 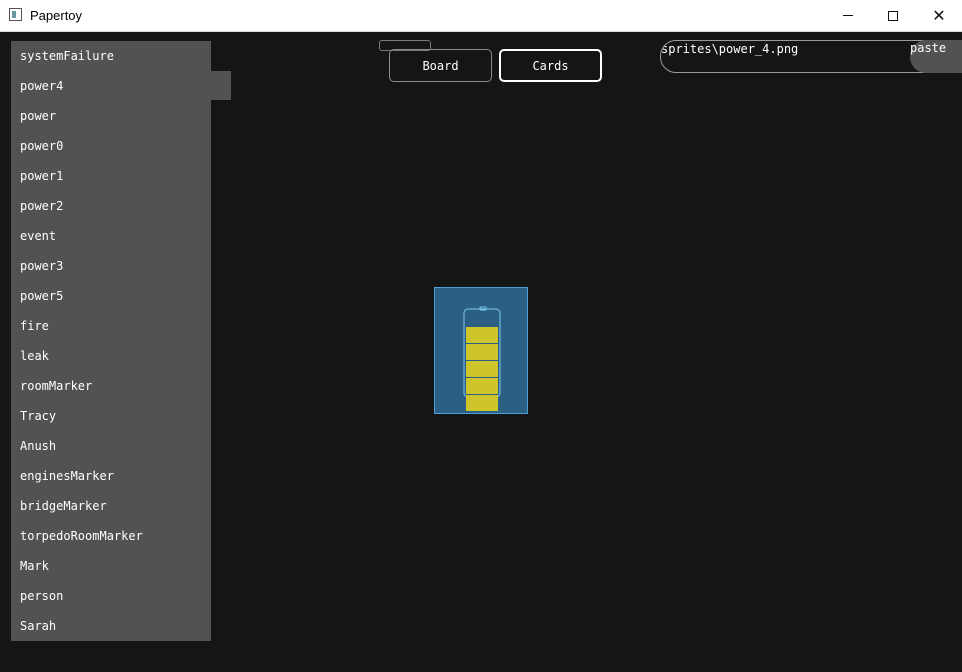 What do you see at coordinates (730, 49) in the screenshot?
I see `sprite-path-value: sprites\power_4.png` at bounding box center [730, 49].